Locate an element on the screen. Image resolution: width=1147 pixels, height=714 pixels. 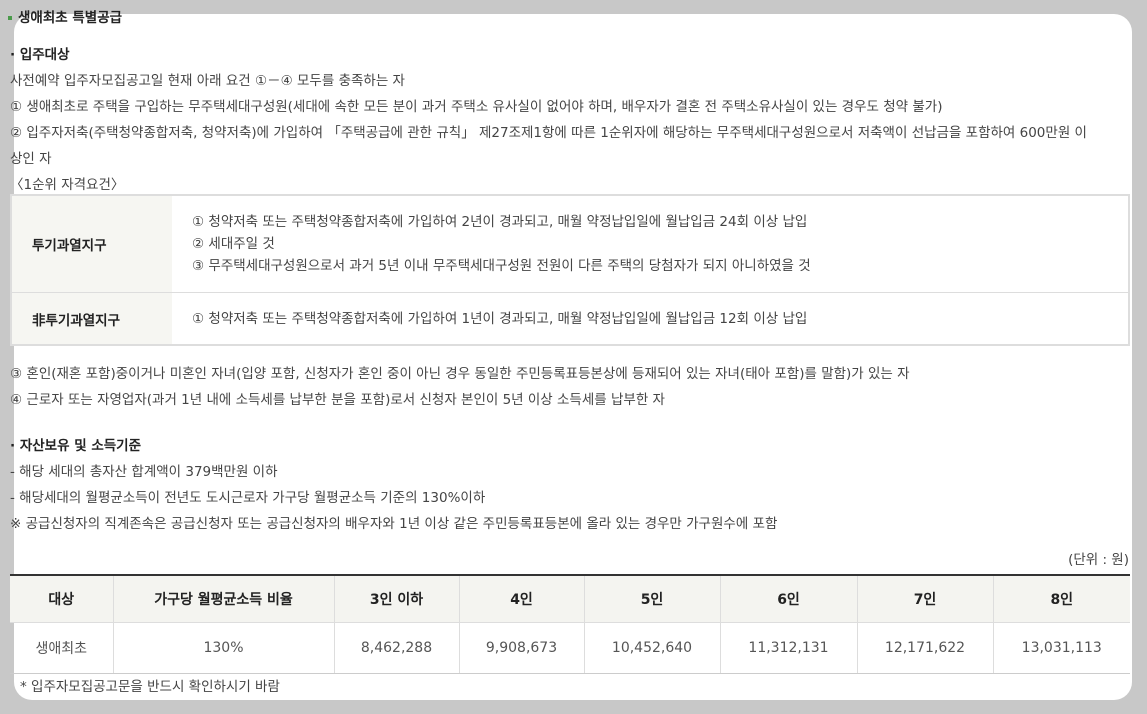
req-row-label: 투기과열지구 is located at coordinates (92, 244).